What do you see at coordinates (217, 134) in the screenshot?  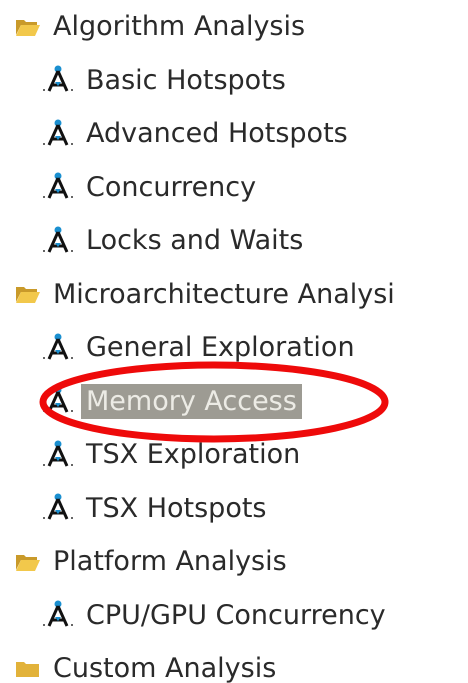 I see `analysis-item: Advanced Hotspots` at bounding box center [217, 134].